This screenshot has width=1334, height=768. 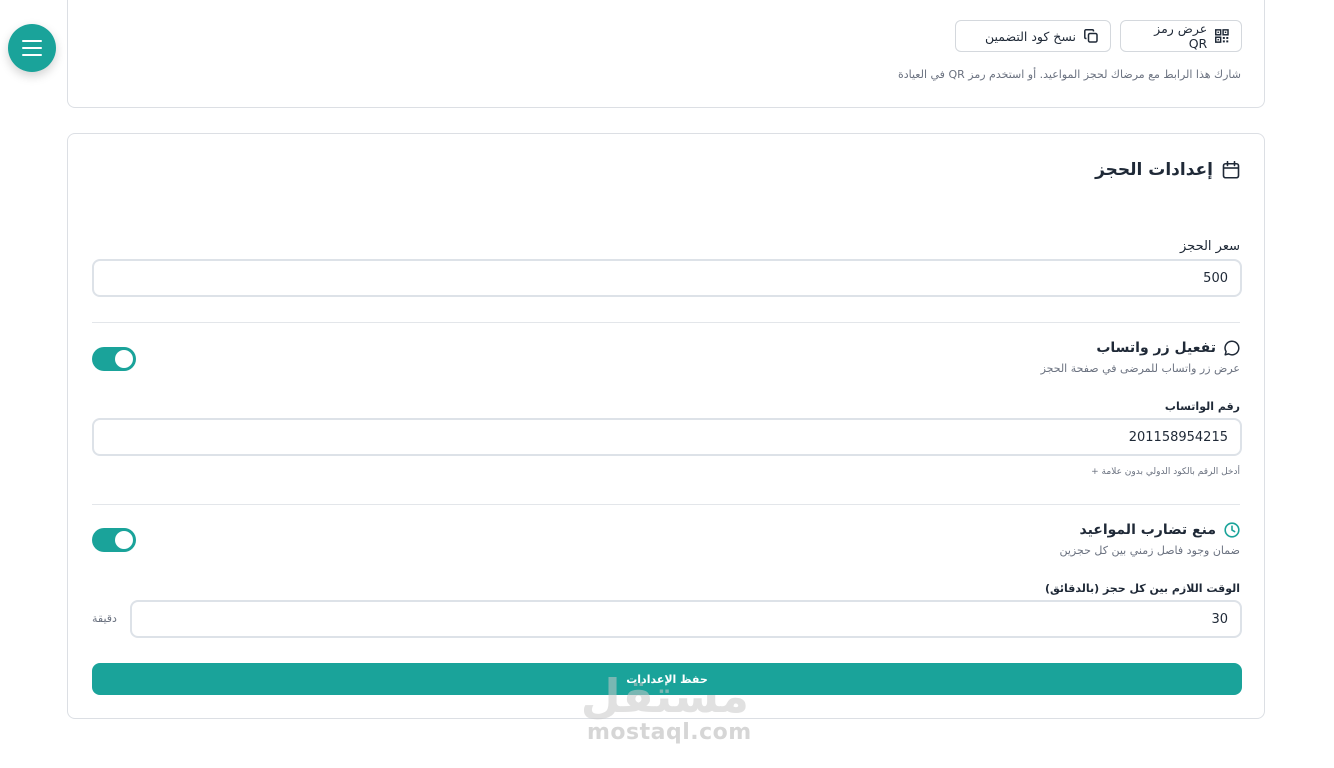 What do you see at coordinates (1147, 530) in the screenshot?
I see `conflict-toggle-label: منع تضارب المواعيد` at bounding box center [1147, 530].